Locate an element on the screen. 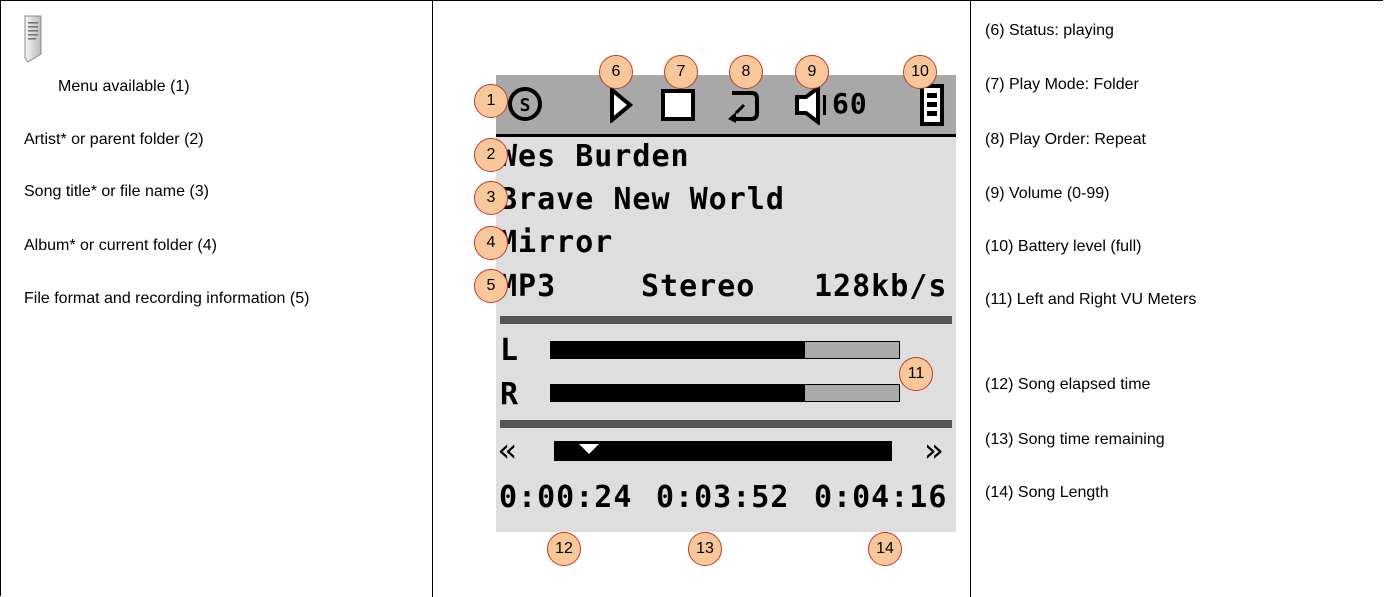  label-album: Album* or current folder (4) is located at coordinates (120, 245).